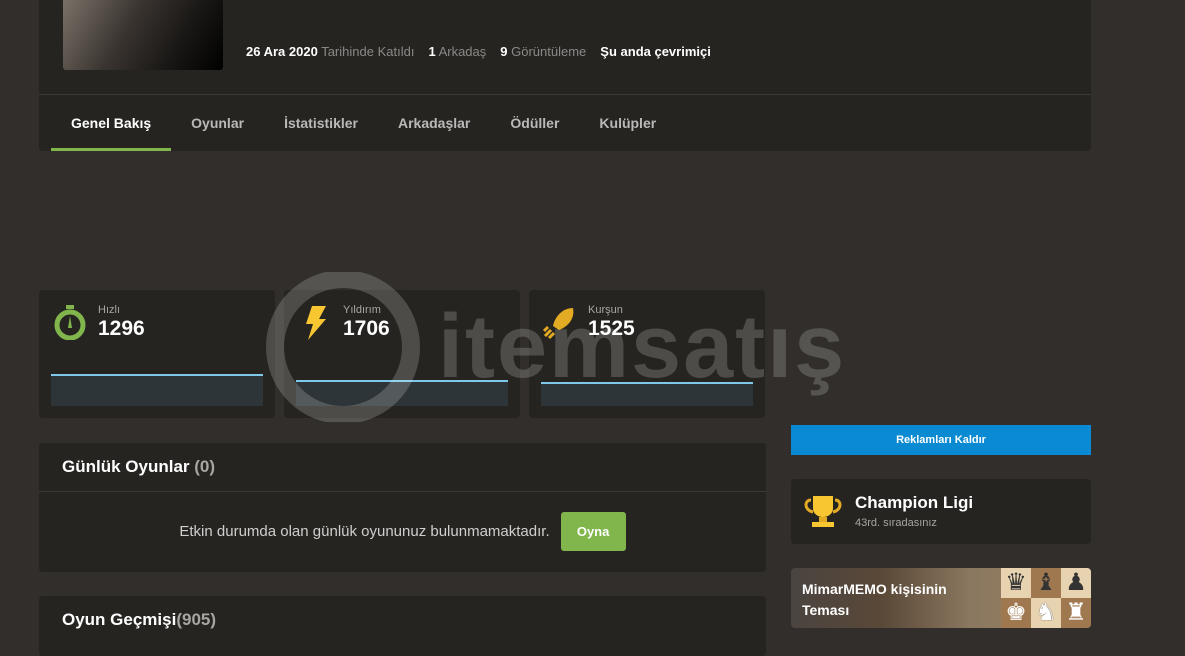 The width and height of the screenshot is (1185, 656). I want to click on league-card: Champion Ligi 43rd. sıradasınız, so click(941, 511).